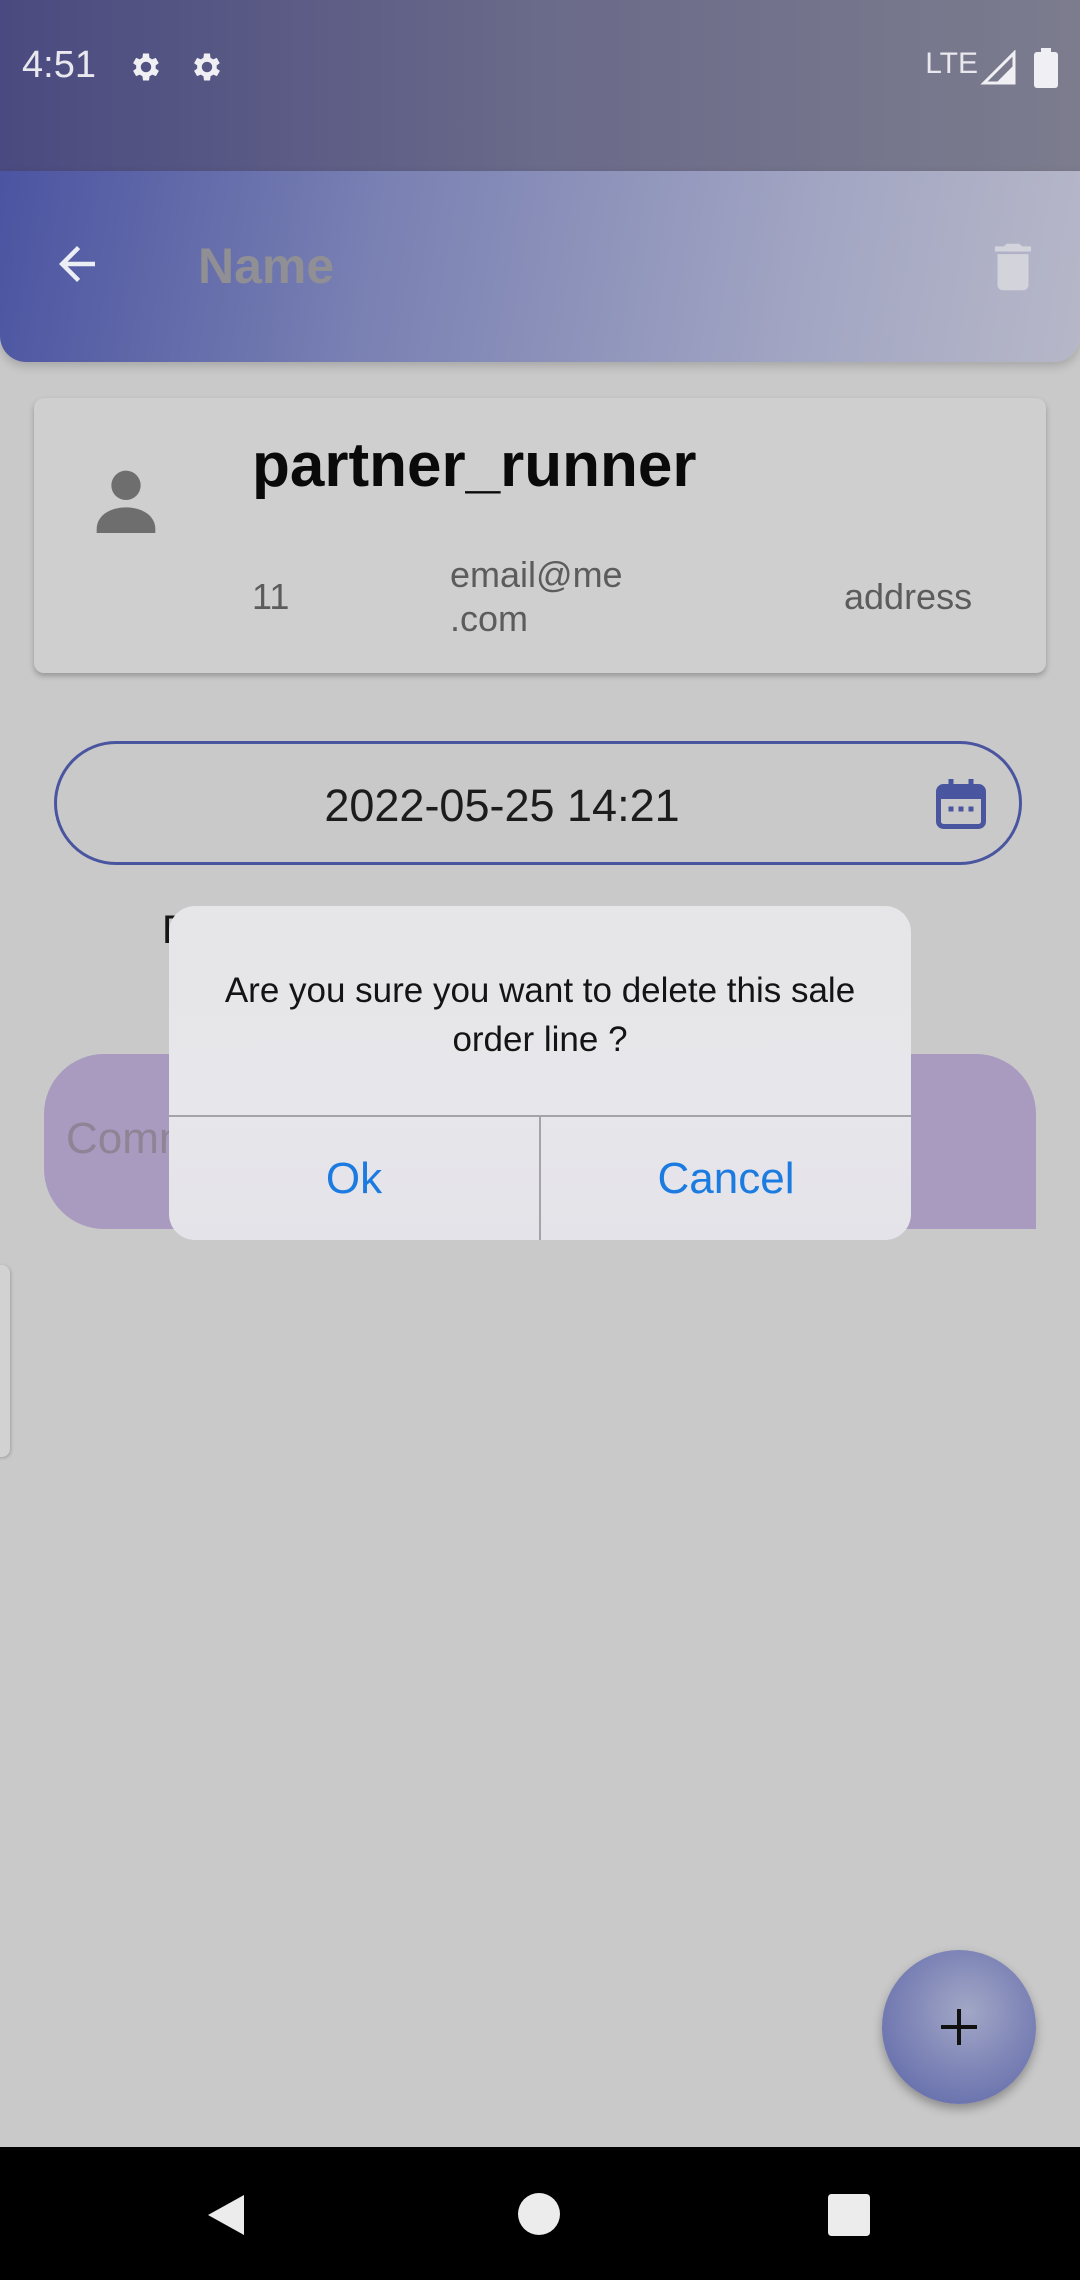  Describe the element at coordinates (998, 67) in the screenshot. I see `signal-icon` at that location.